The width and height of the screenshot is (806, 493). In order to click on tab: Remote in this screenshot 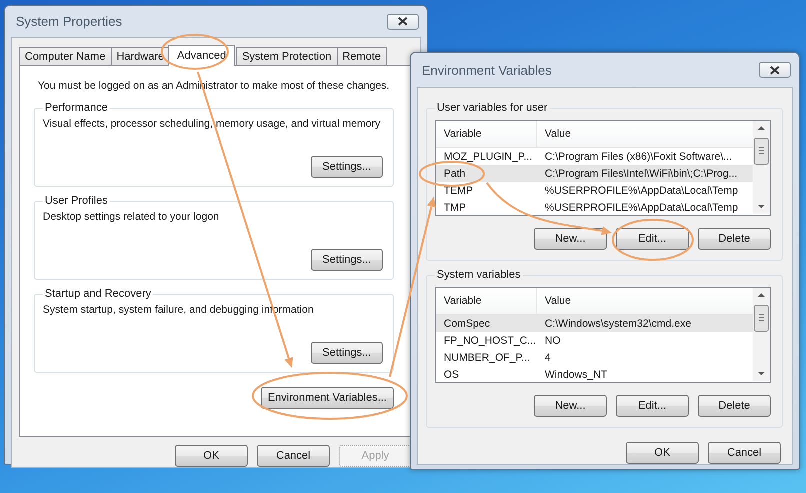, I will do `click(362, 56)`.